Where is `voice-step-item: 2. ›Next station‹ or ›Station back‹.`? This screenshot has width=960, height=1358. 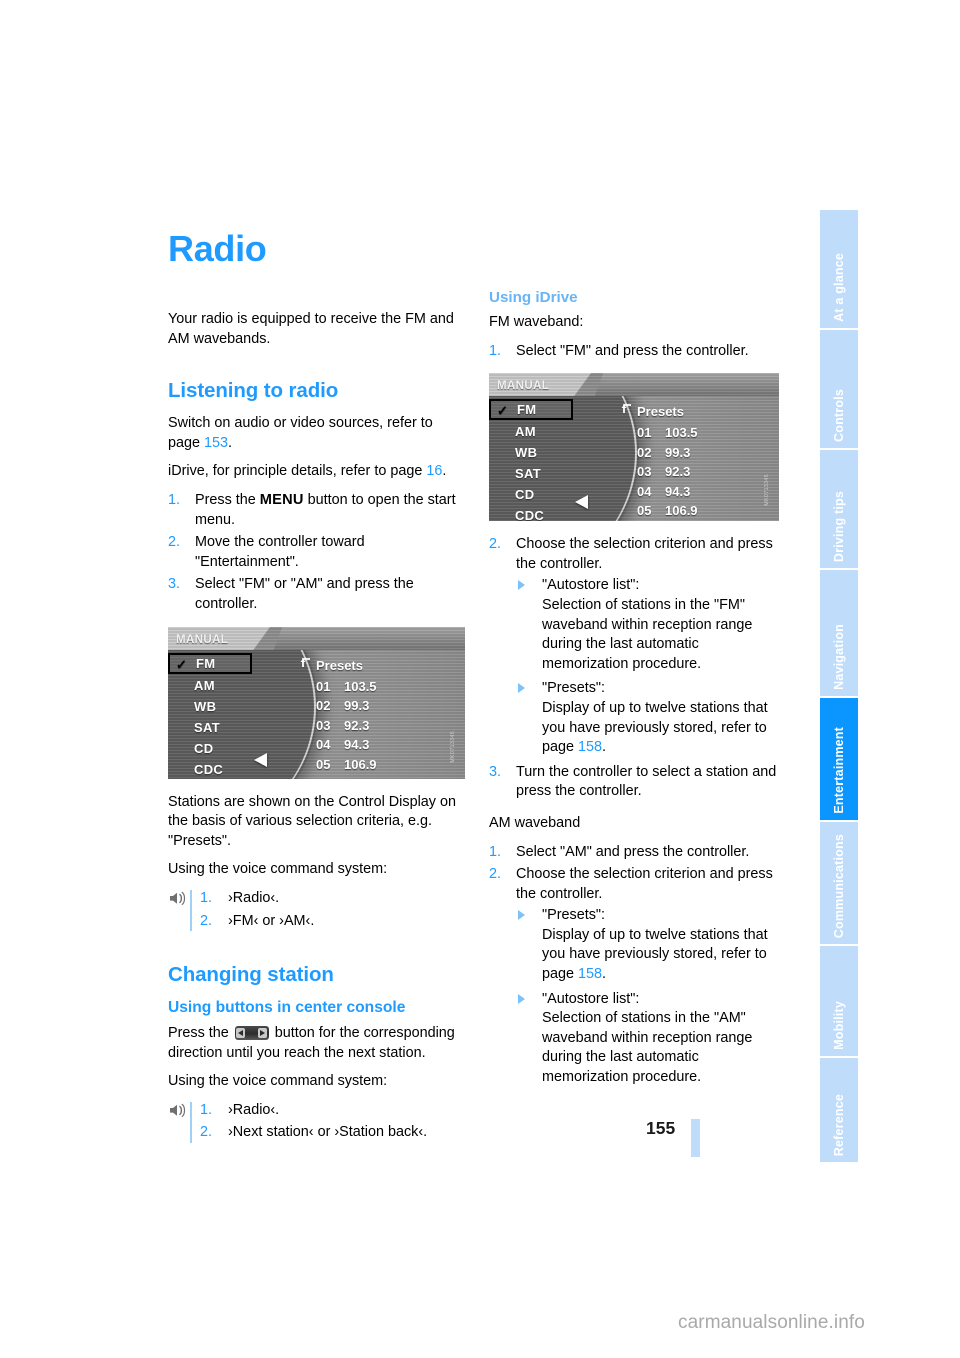
voice-step-item: 2. ›Next station‹ or ›Station back‹. is located at coordinates (332, 1133).